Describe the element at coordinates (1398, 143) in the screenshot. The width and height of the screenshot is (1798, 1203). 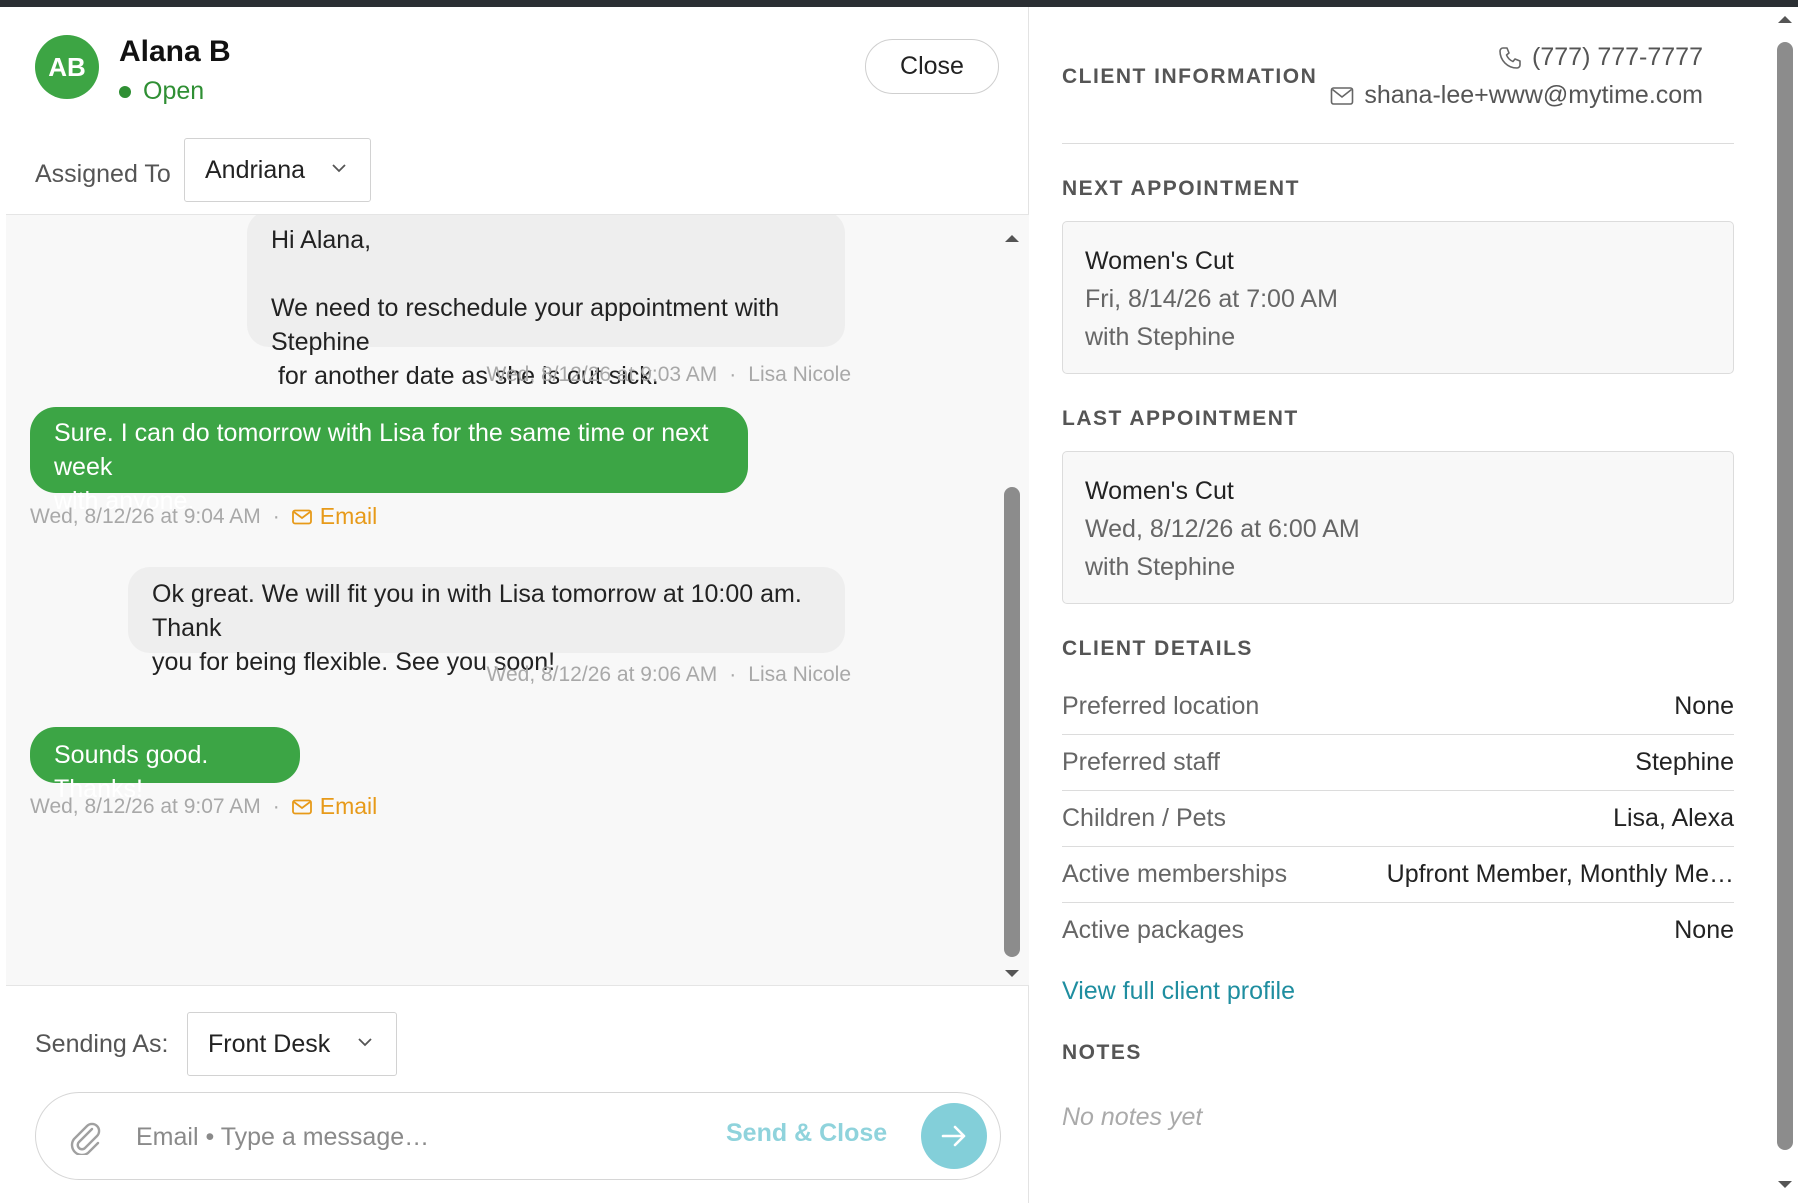
I see `divider` at that location.